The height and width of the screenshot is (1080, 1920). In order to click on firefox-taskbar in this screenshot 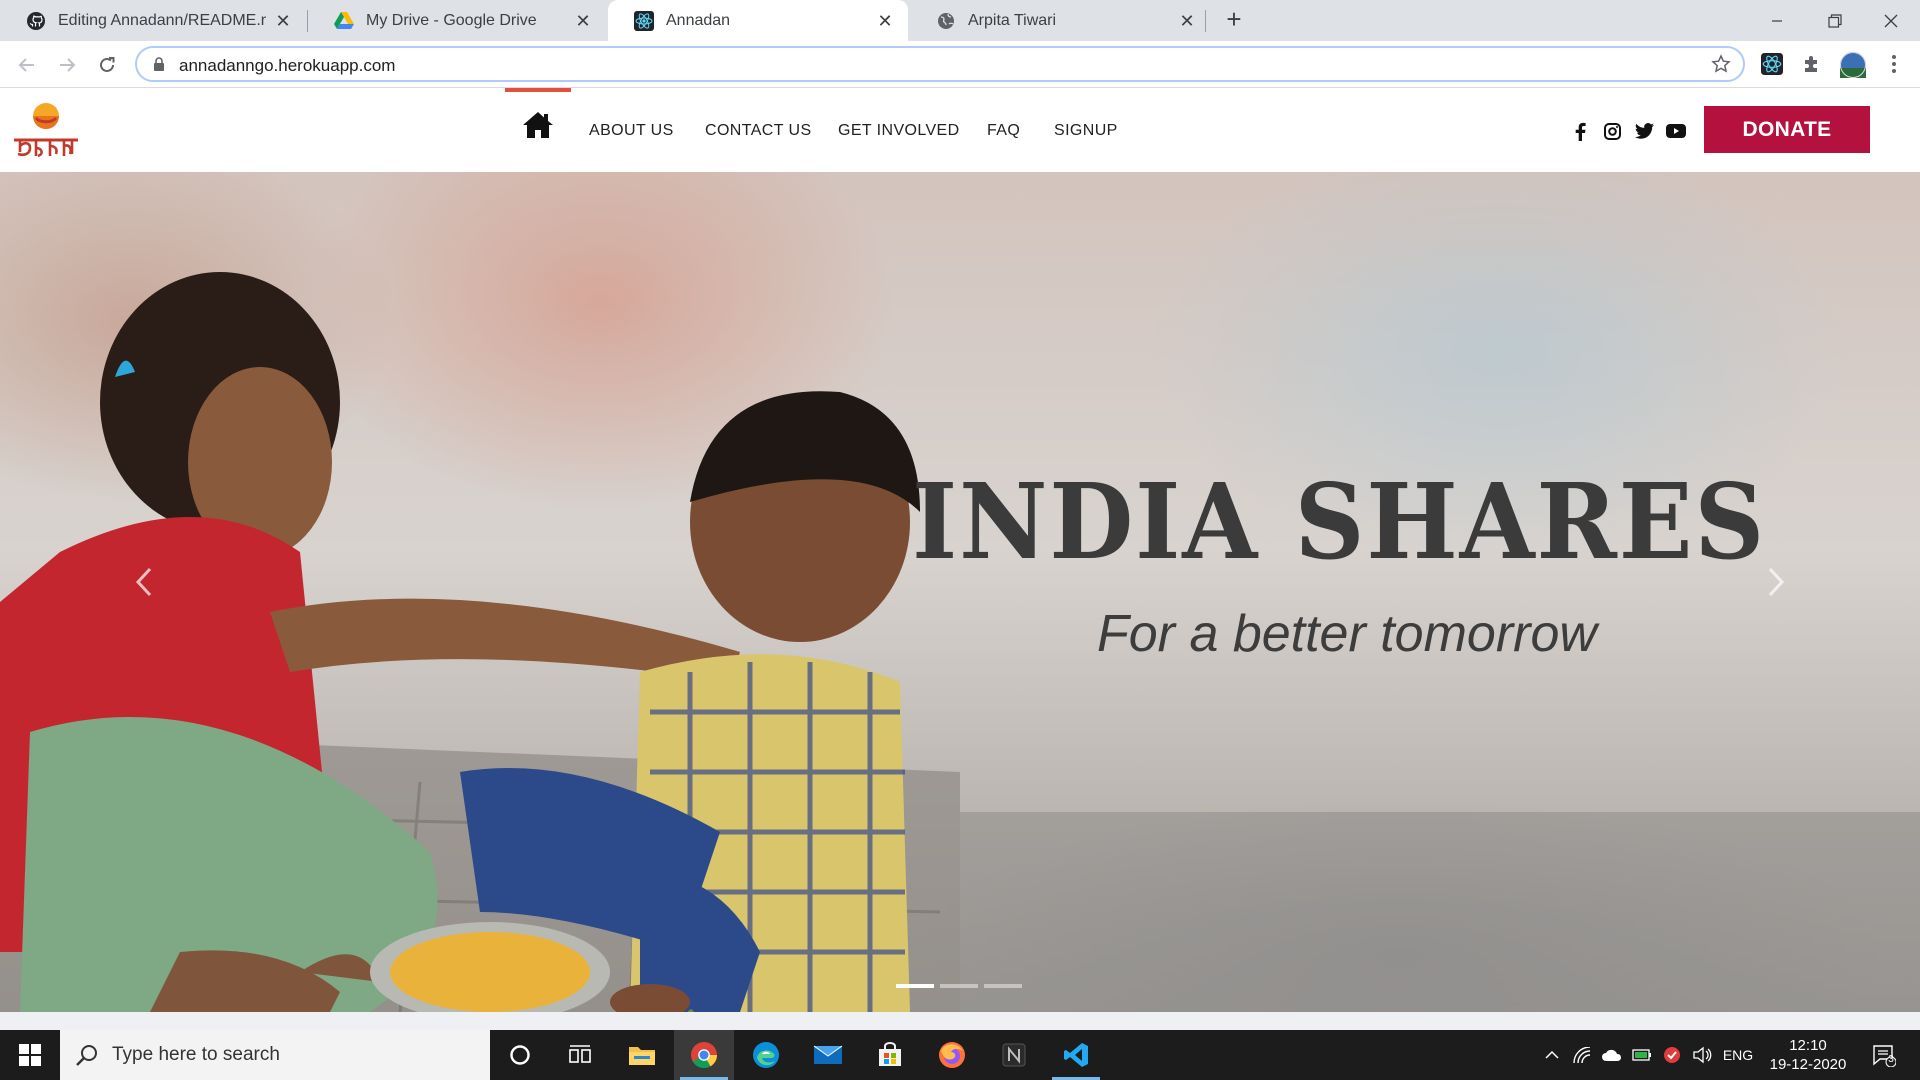, I will do `click(952, 1055)`.